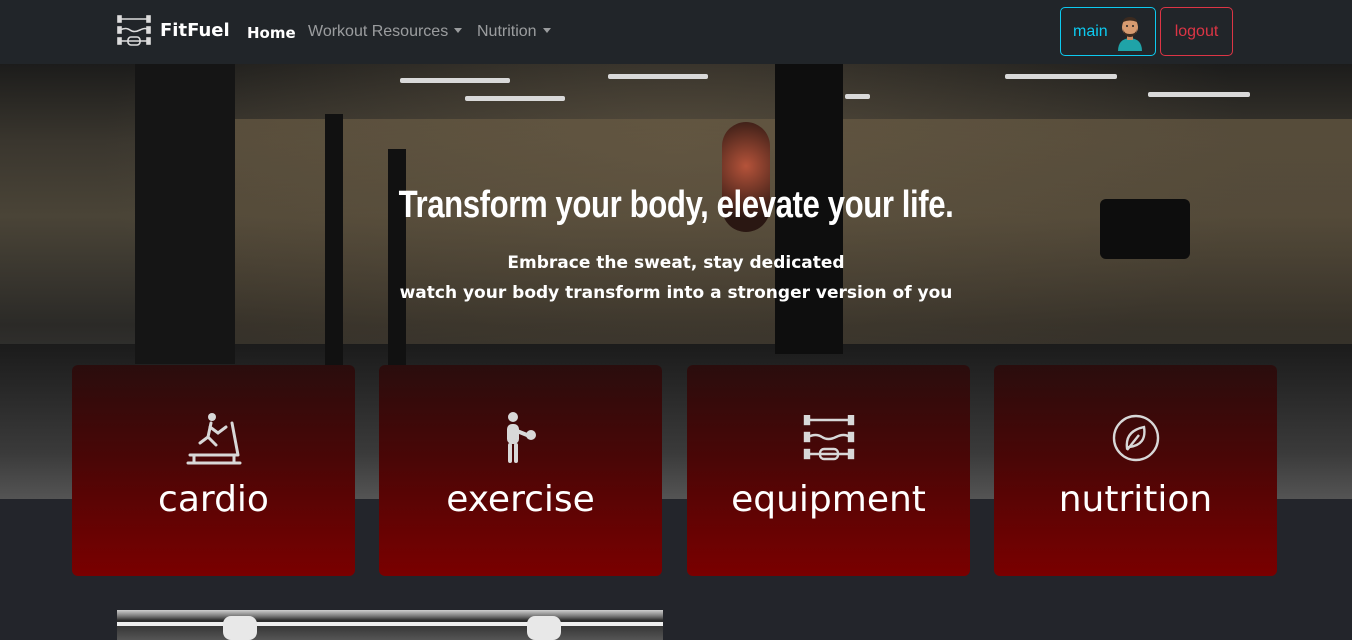 The image size is (1352, 640). I want to click on treadmill-icon, so click(214, 438).